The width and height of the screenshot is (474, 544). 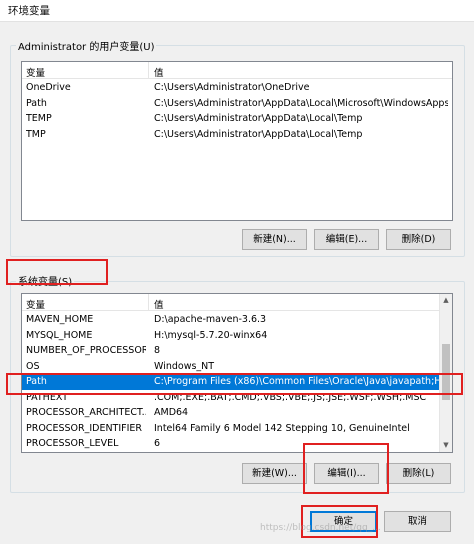 I want to click on variable-name: TEMP, so click(x=39, y=118).